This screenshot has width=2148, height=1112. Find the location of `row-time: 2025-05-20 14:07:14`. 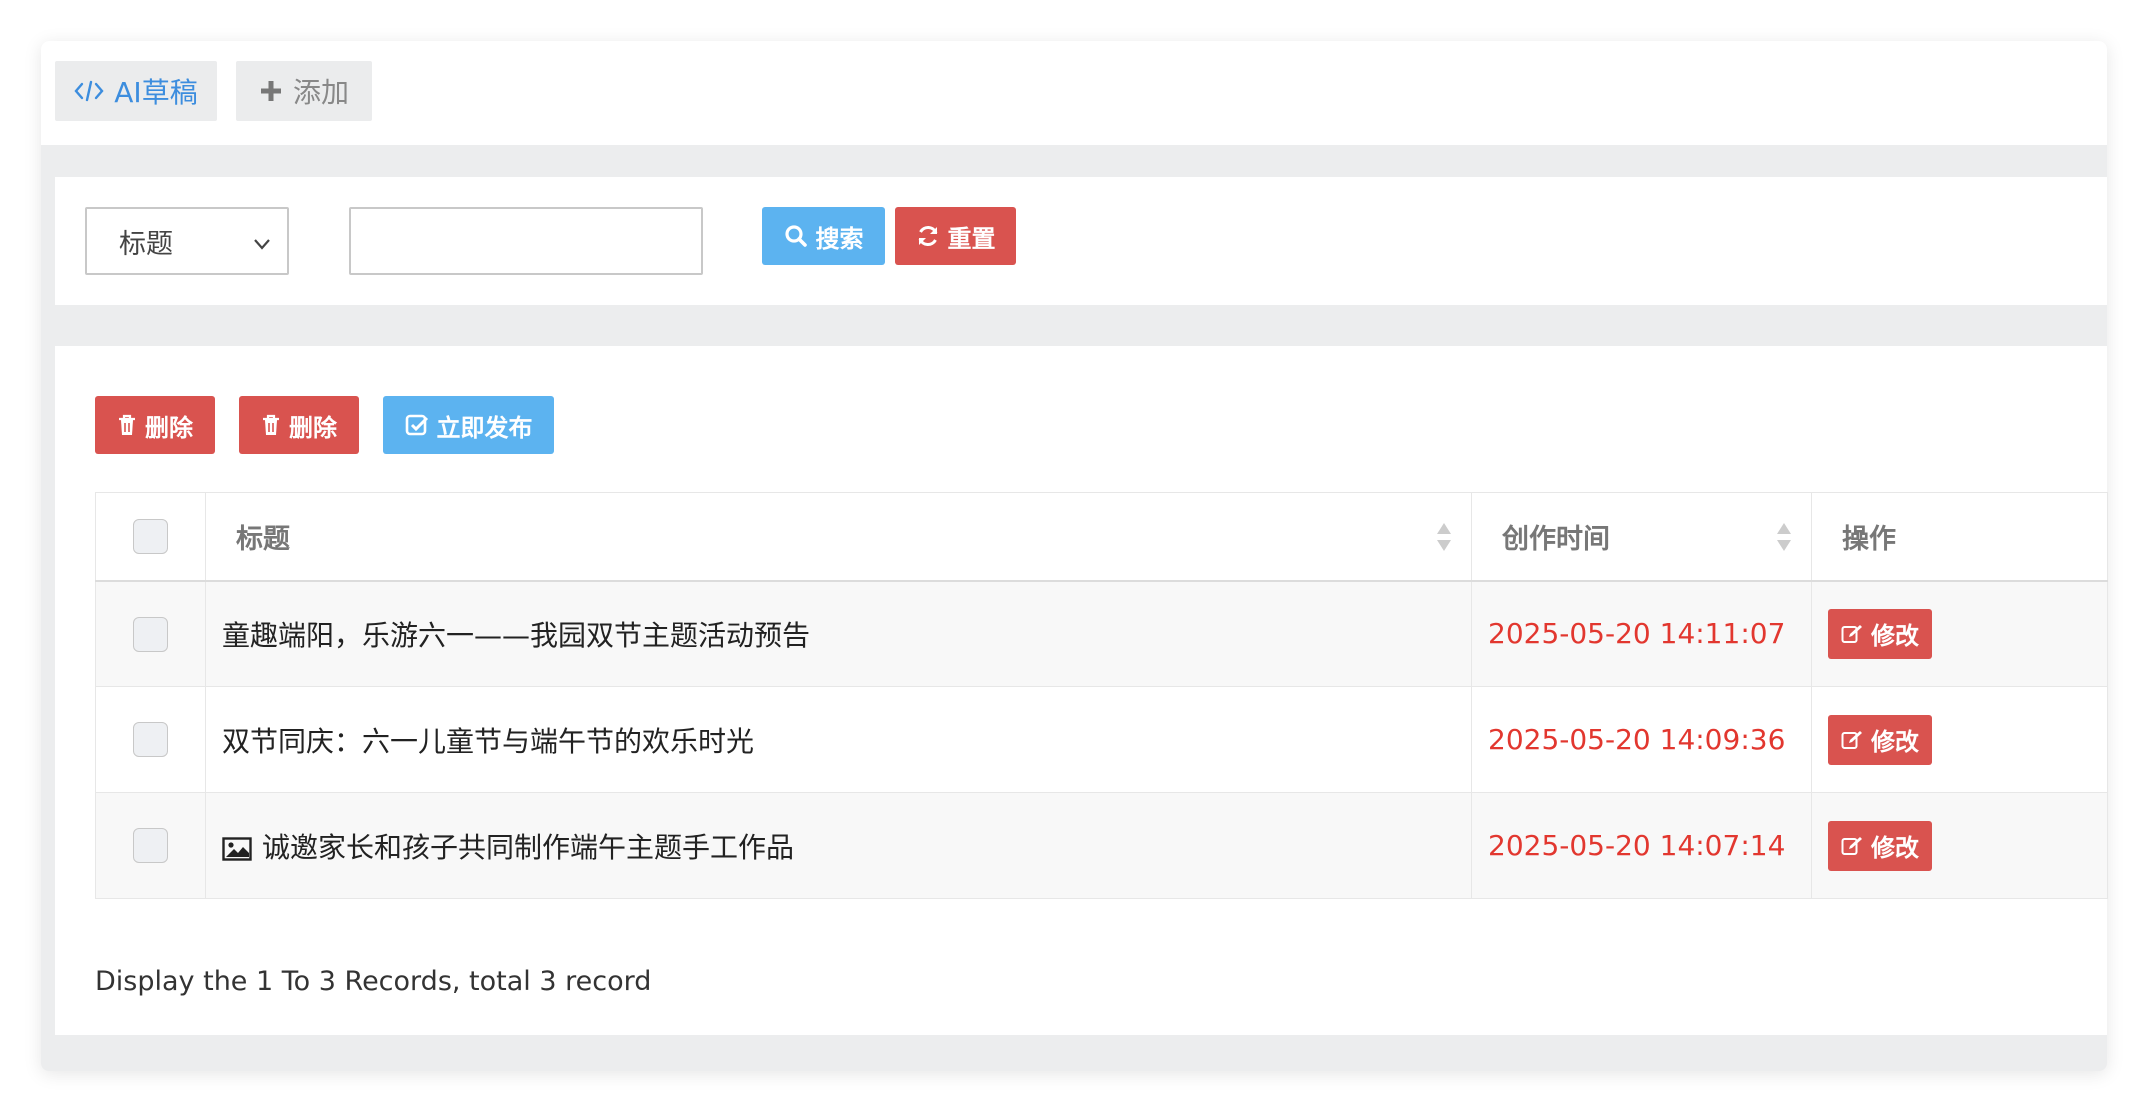

row-time: 2025-05-20 14:07:14 is located at coordinates (1637, 845).